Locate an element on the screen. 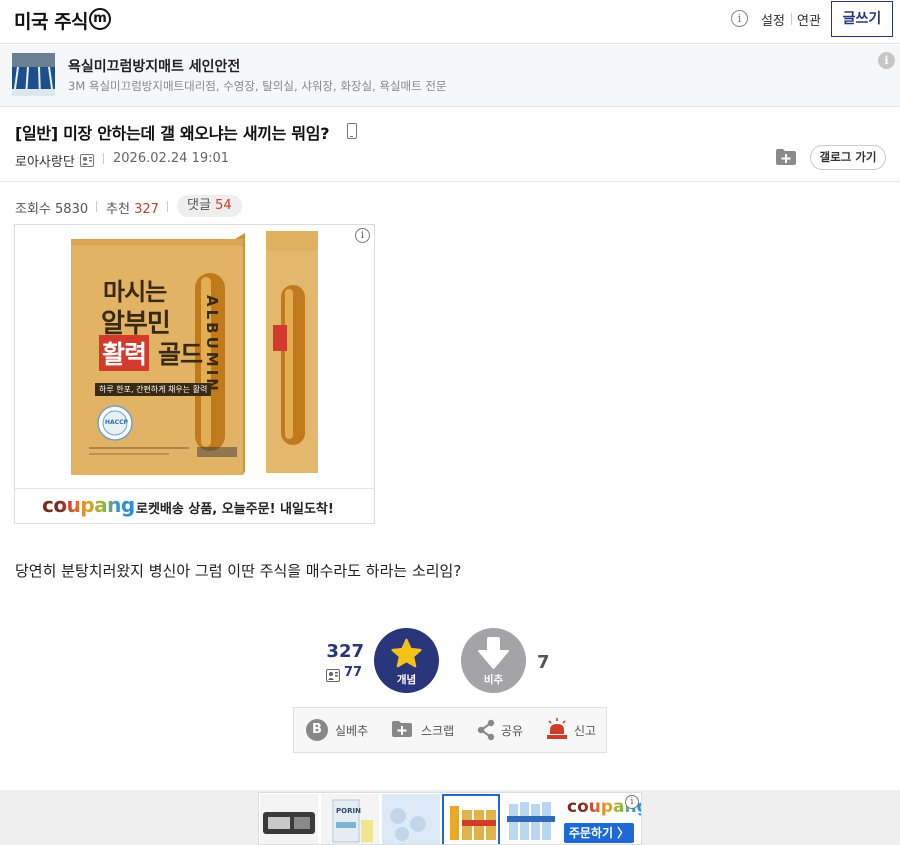  recommend-total: 327 is located at coordinates (345, 651).